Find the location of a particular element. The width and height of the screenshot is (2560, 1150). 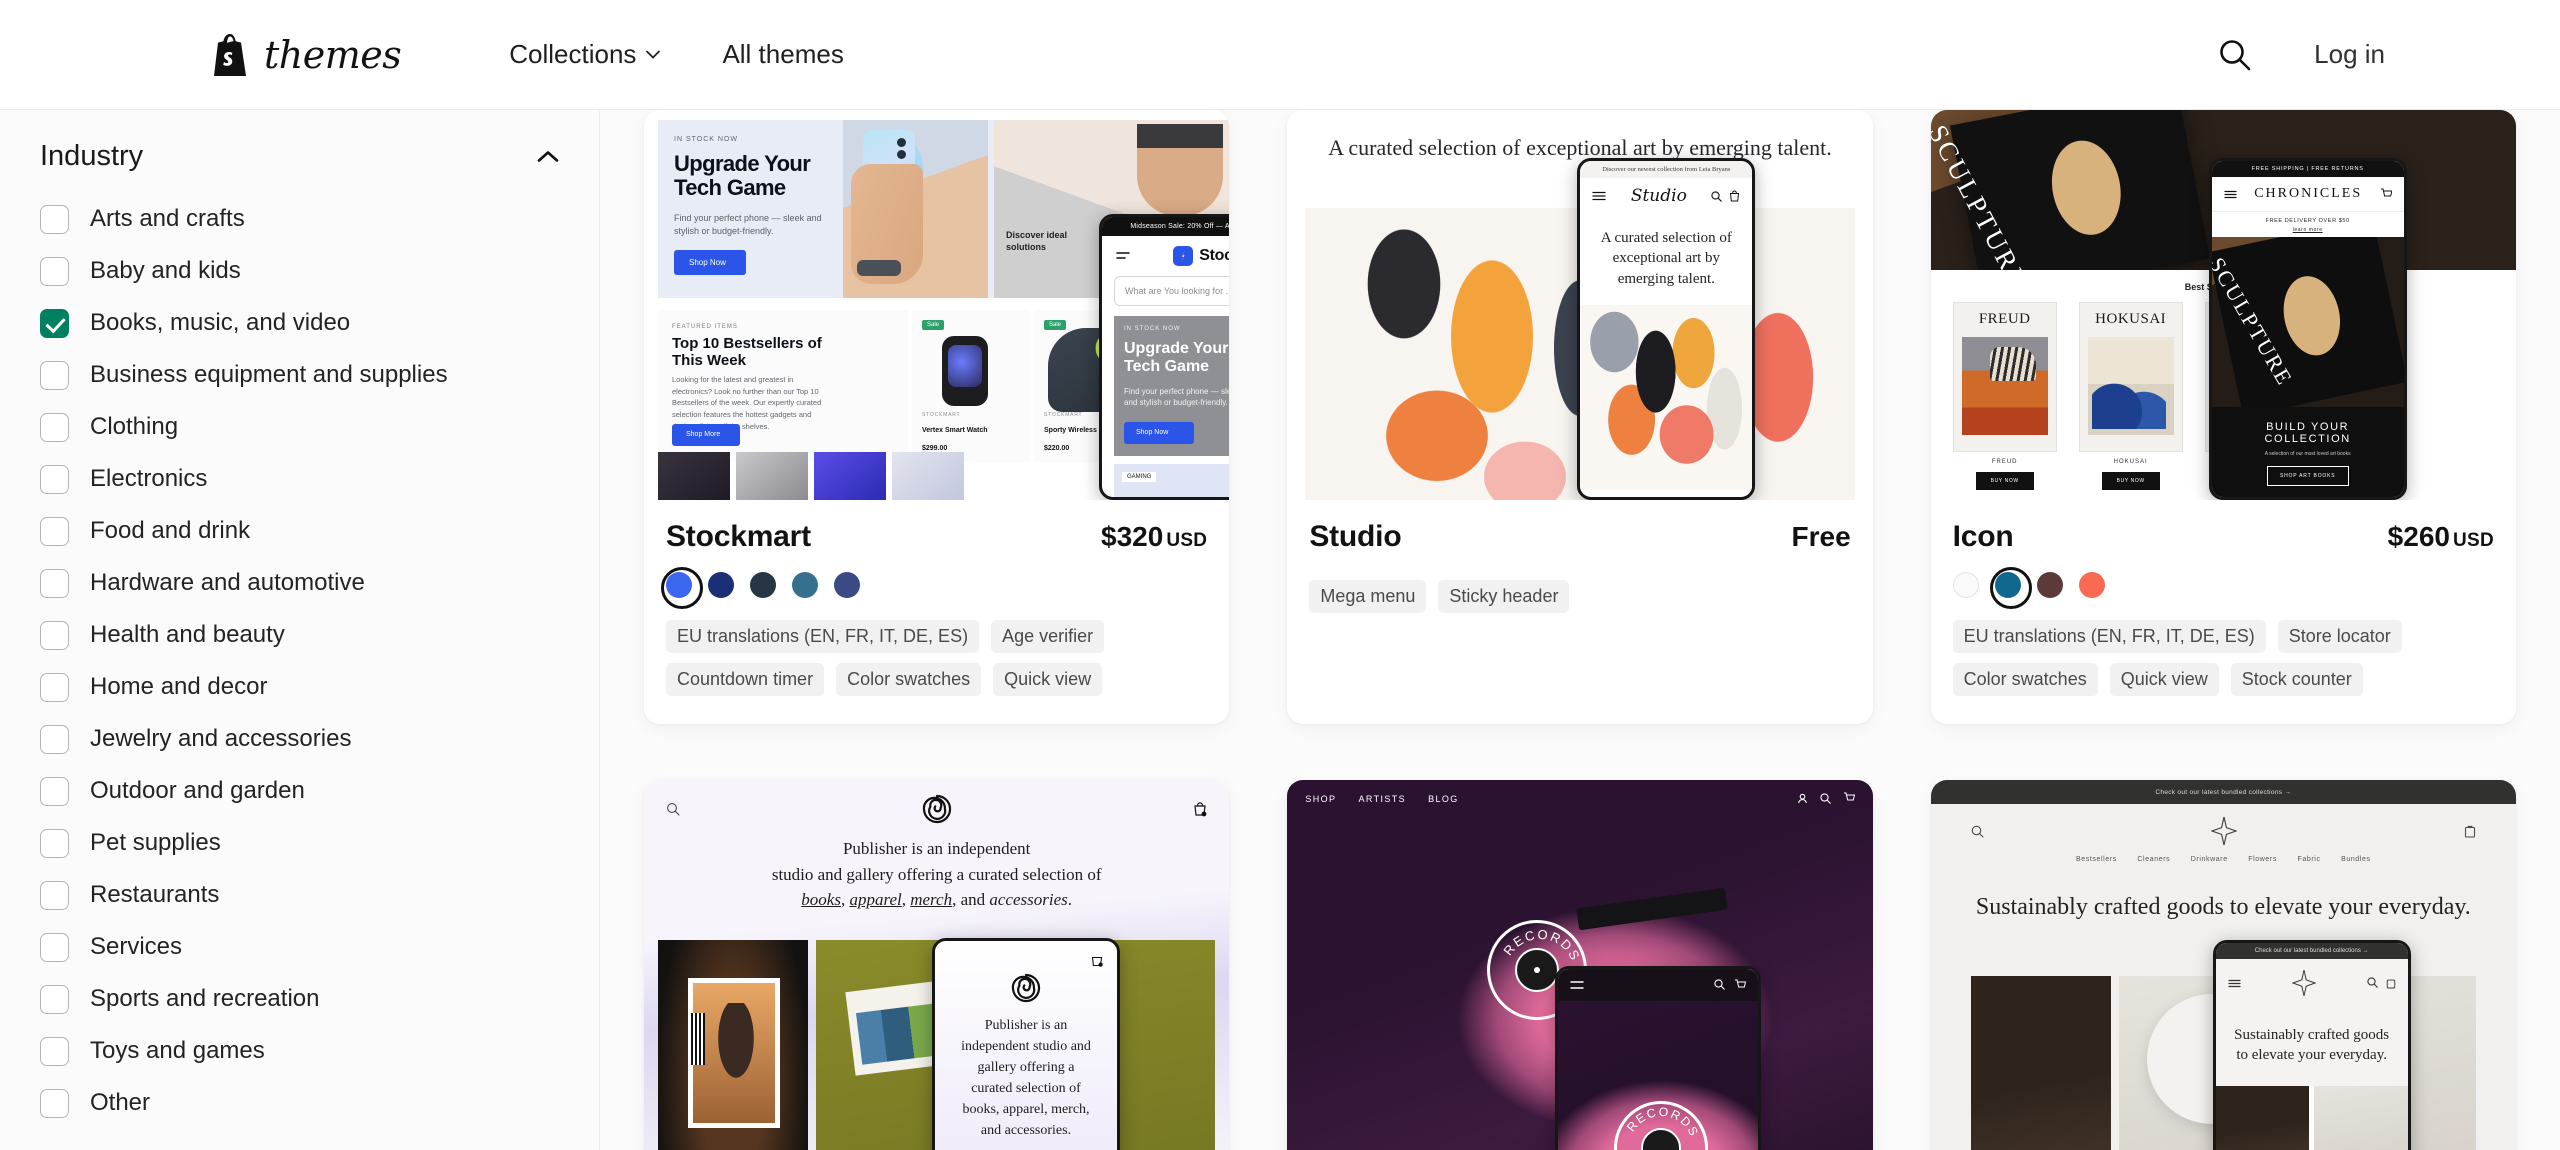

feature-tags: Mega menu Sticky header is located at coordinates (1579, 596).